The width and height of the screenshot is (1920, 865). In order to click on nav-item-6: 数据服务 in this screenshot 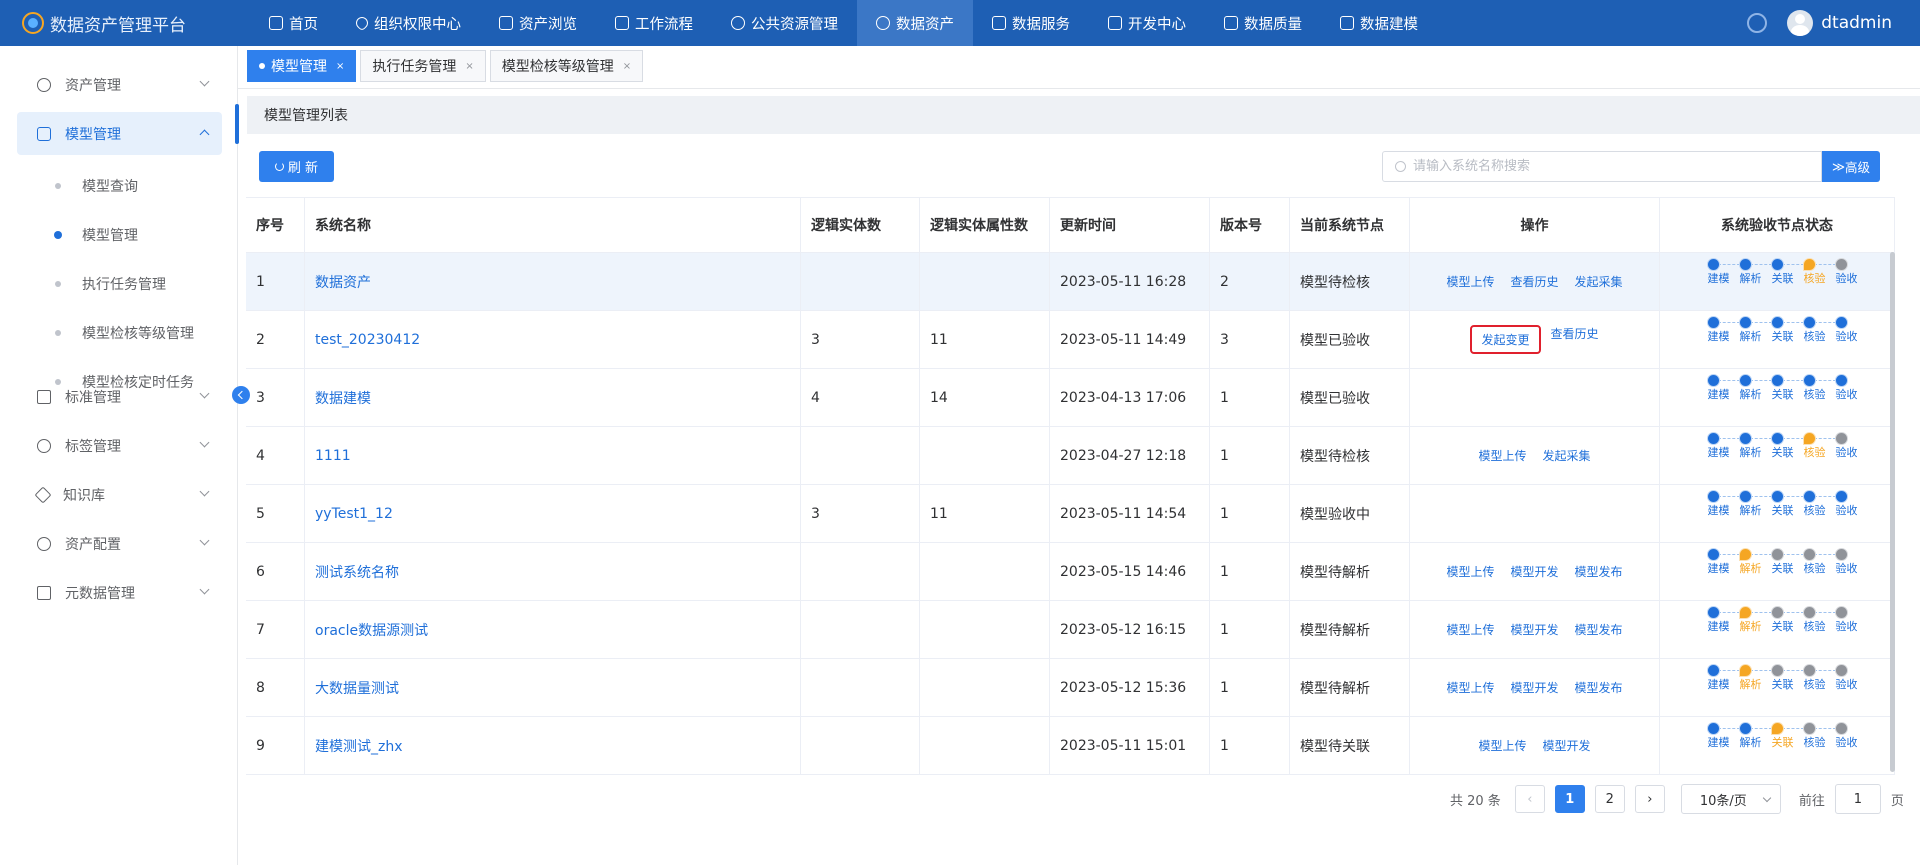, I will do `click(1031, 23)`.